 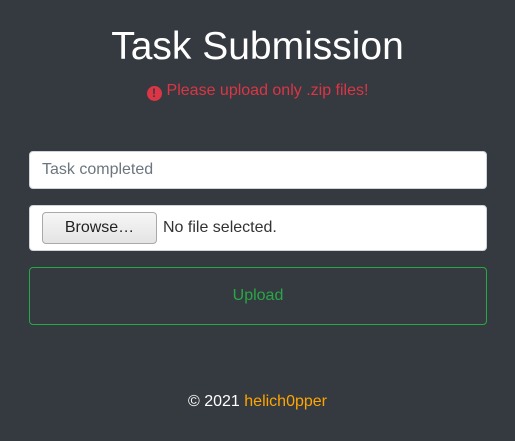 I want to click on file-status-text: No file selected., so click(x=220, y=227).